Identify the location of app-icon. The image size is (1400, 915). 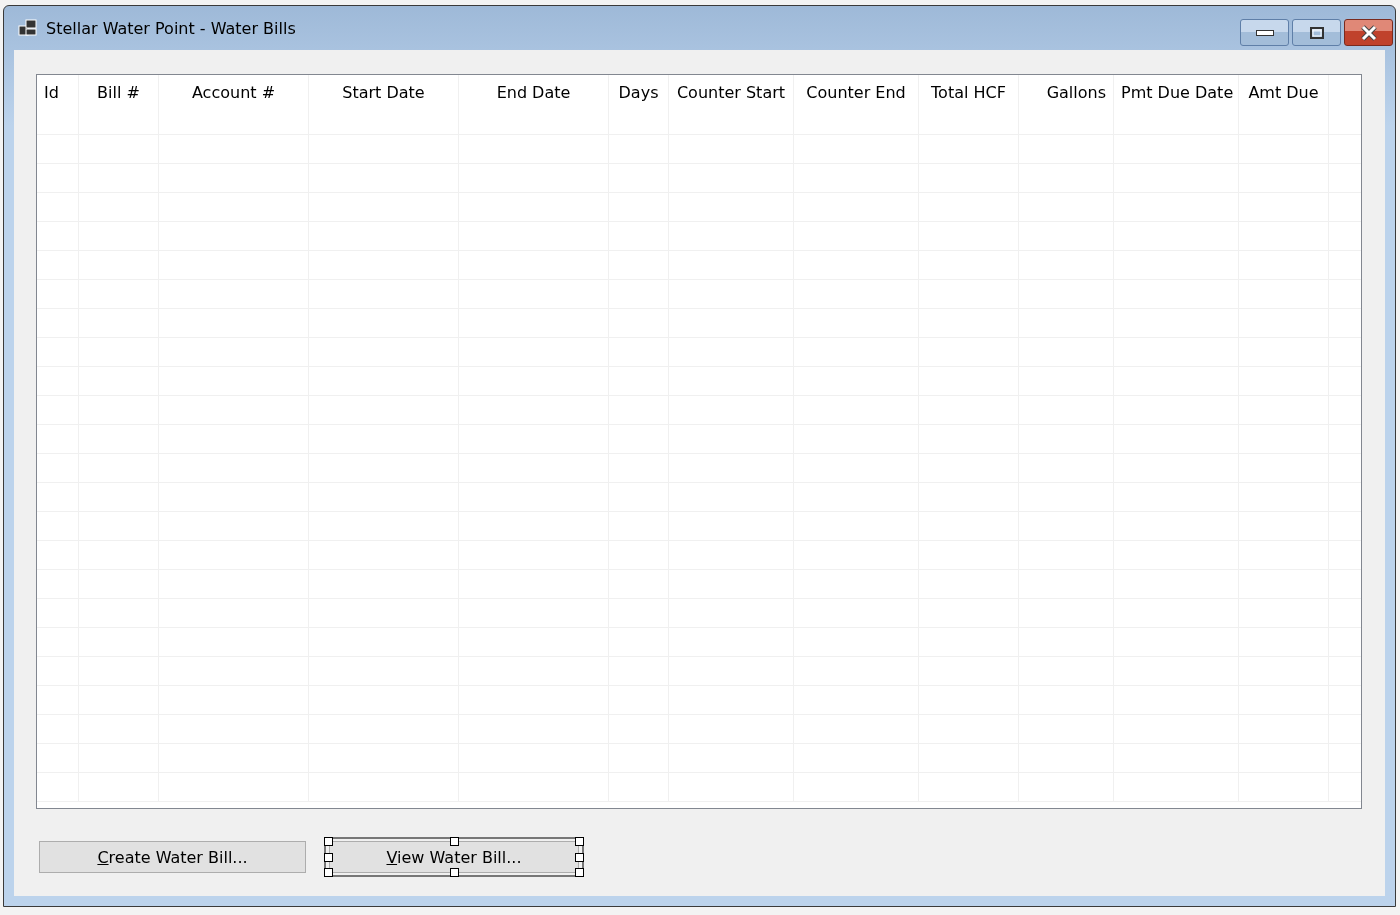
(28, 28).